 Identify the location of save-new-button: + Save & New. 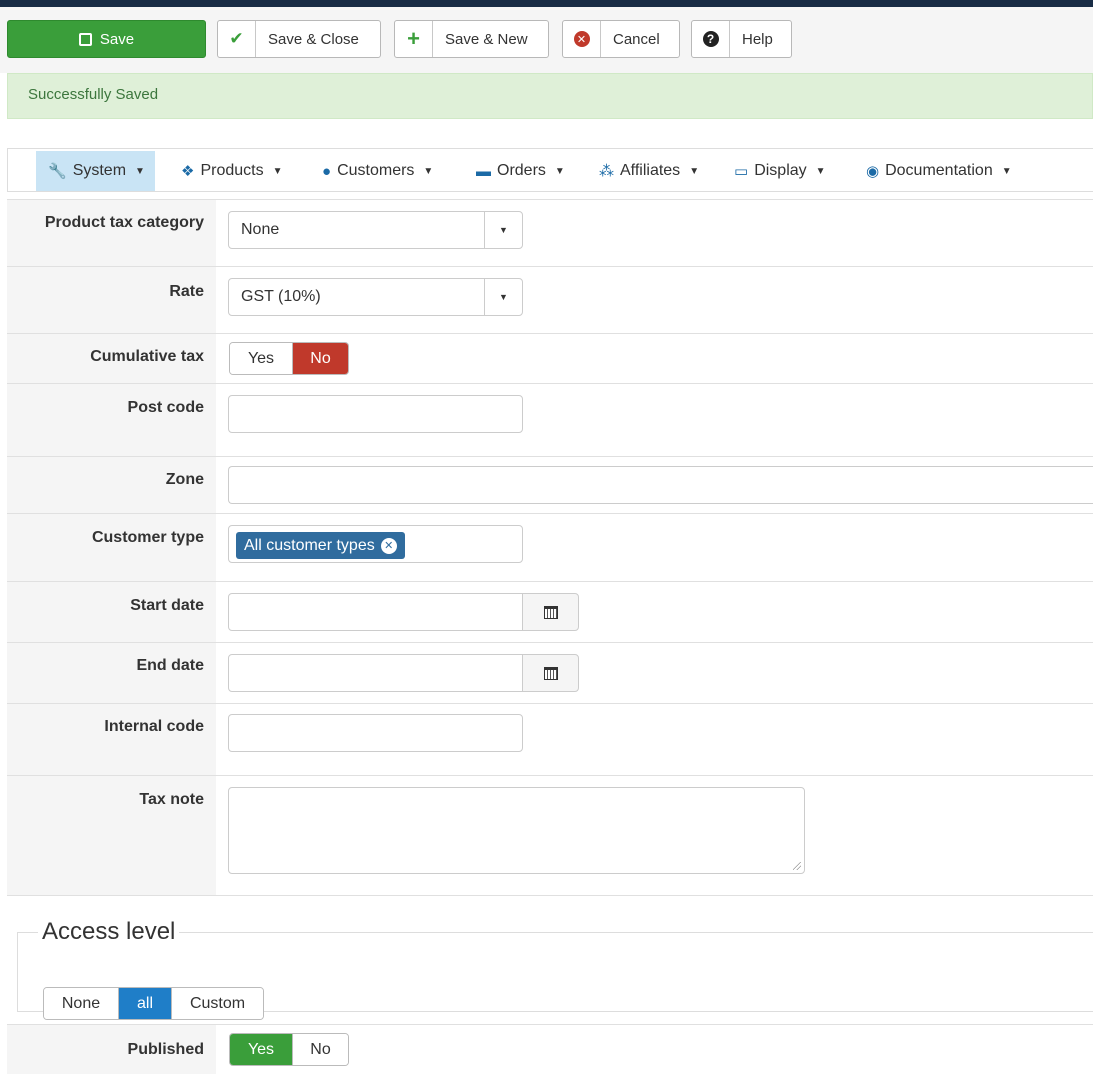
(471, 39).